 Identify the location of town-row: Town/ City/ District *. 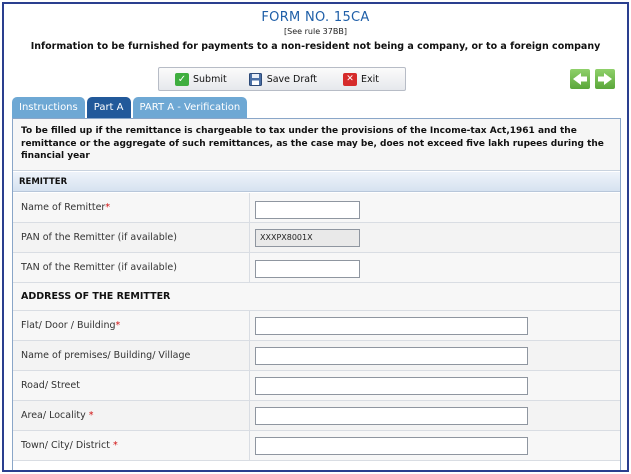
(316, 446).